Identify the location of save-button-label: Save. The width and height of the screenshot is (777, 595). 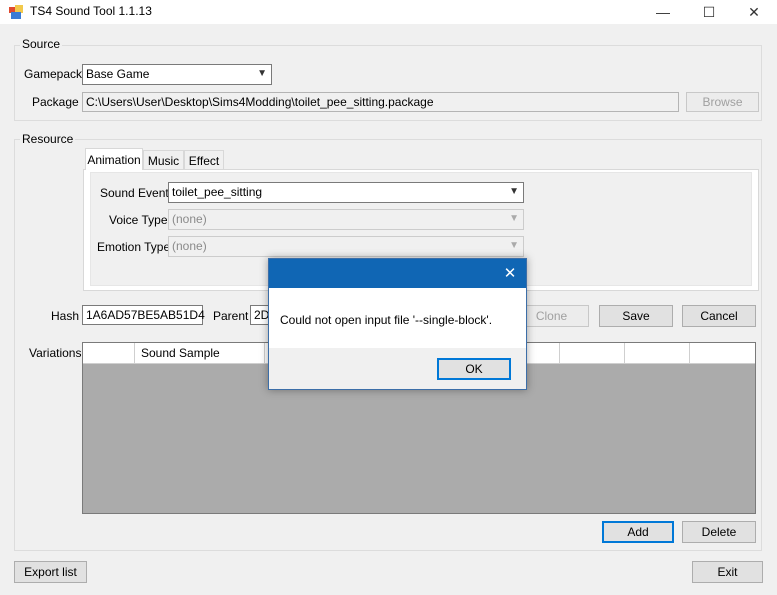
(636, 316).